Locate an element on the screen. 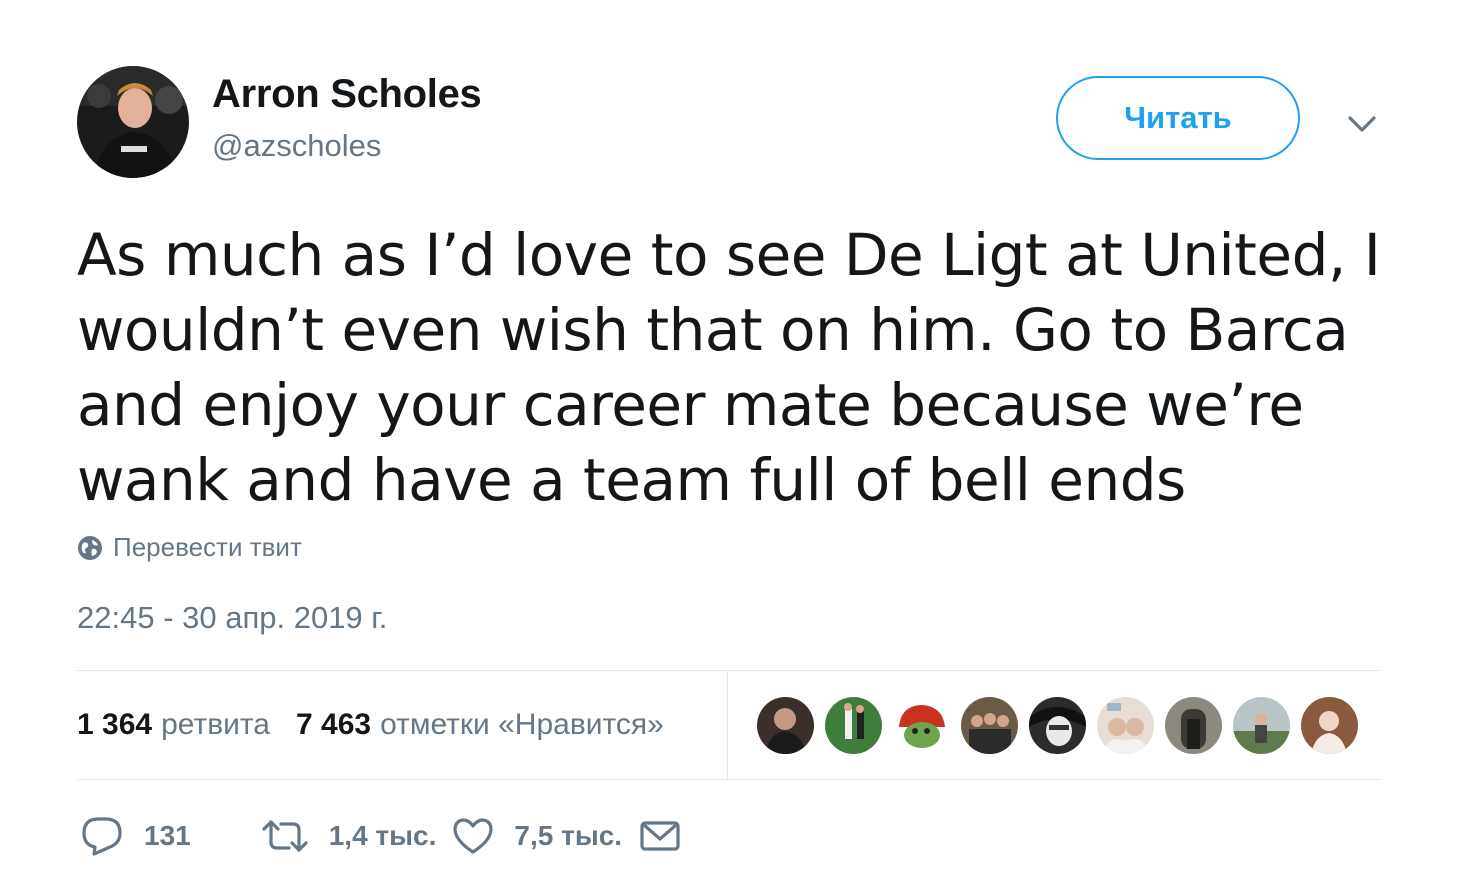 Image resolution: width=1460 pixels, height=890 pixels. tweet-actions: 131 1,4 тыс. 7,5 тыс. is located at coordinates (380, 836).